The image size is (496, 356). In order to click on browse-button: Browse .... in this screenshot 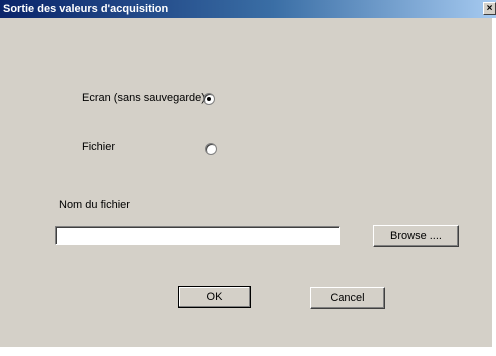, I will do `click(416, 236)`.